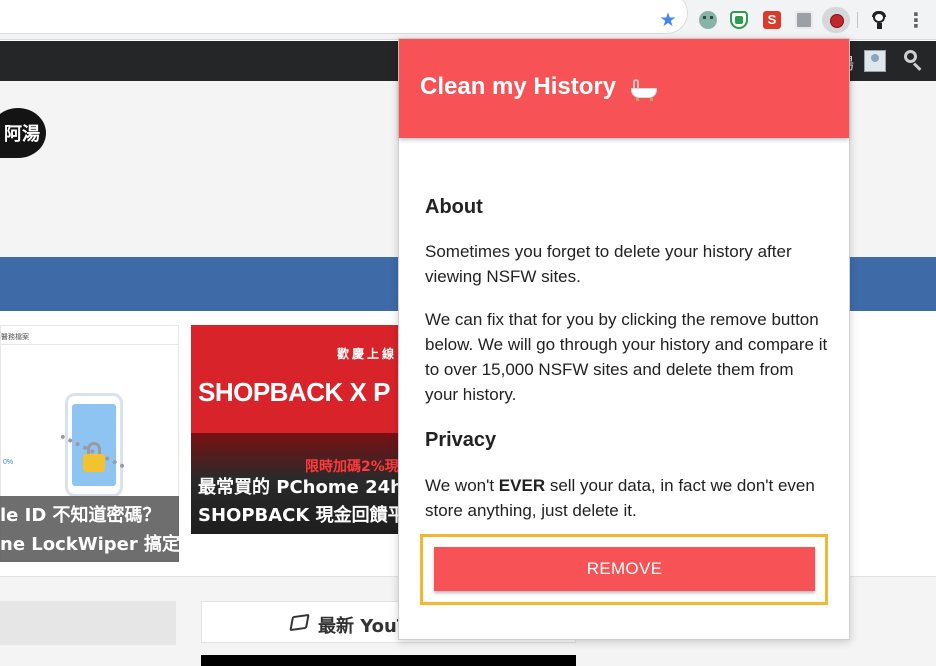 This screenshot has height=666, width=936. Describe the element at coordinates (875, 61) in the screenshot. I see `nav-avatar` at that location.